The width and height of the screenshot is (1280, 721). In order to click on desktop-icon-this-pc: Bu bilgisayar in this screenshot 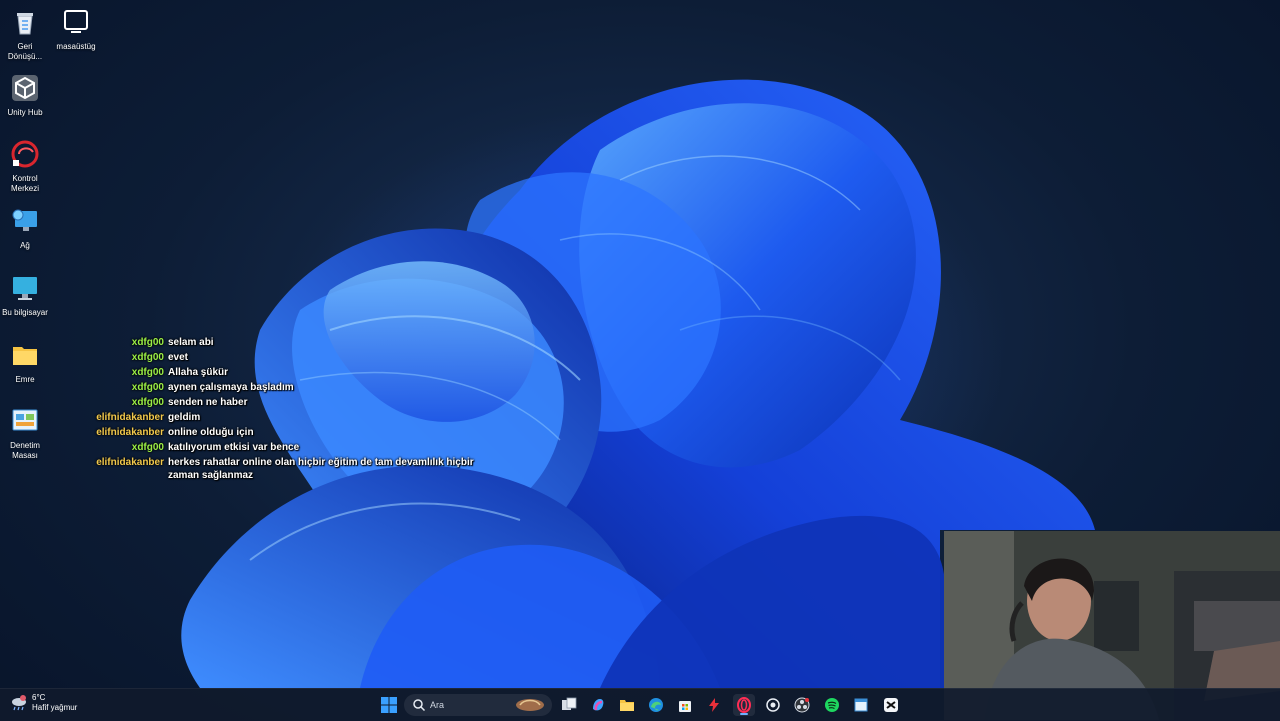, I will do `click(25, 296)`.